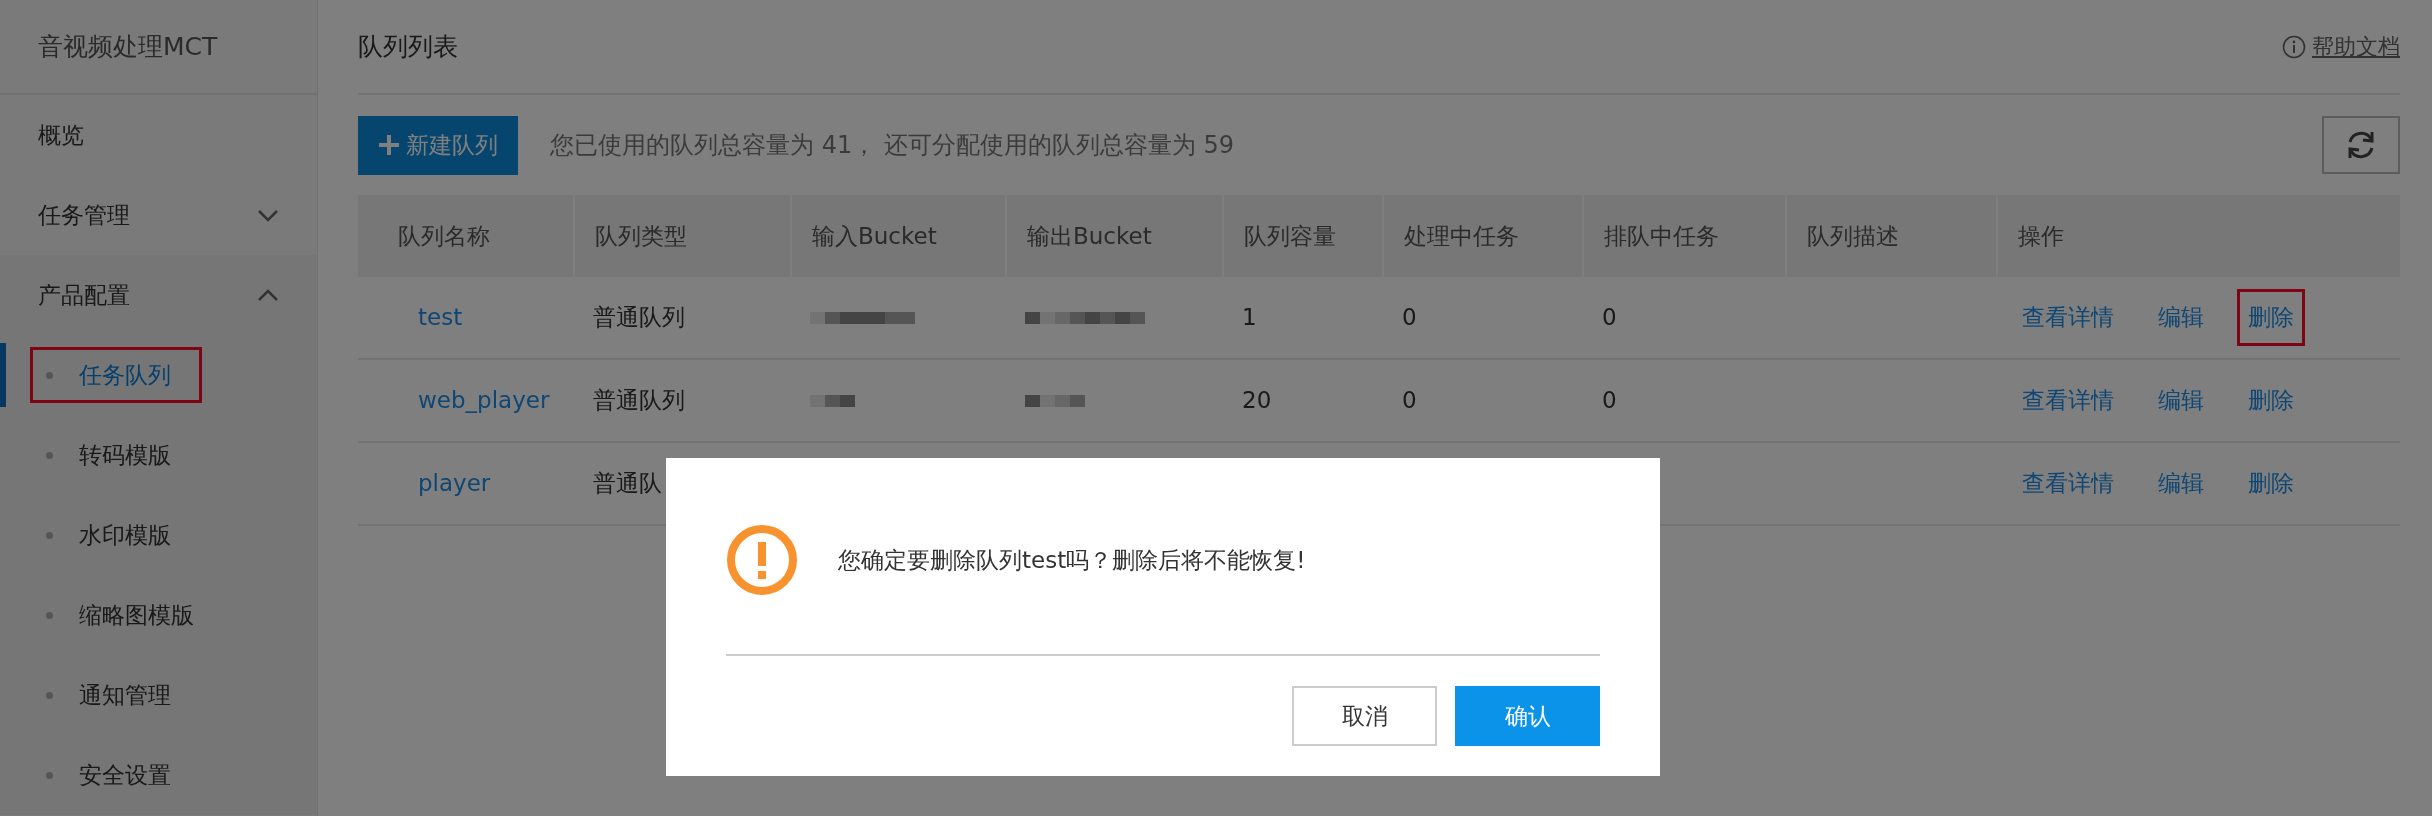  What do you see at coordinates (892, 145) in the screenshot?
I see `quota-text: 您已使用的队列总容量为 41， 还可分配使用的队列总容量为 59` at bounding box center [892, 145].